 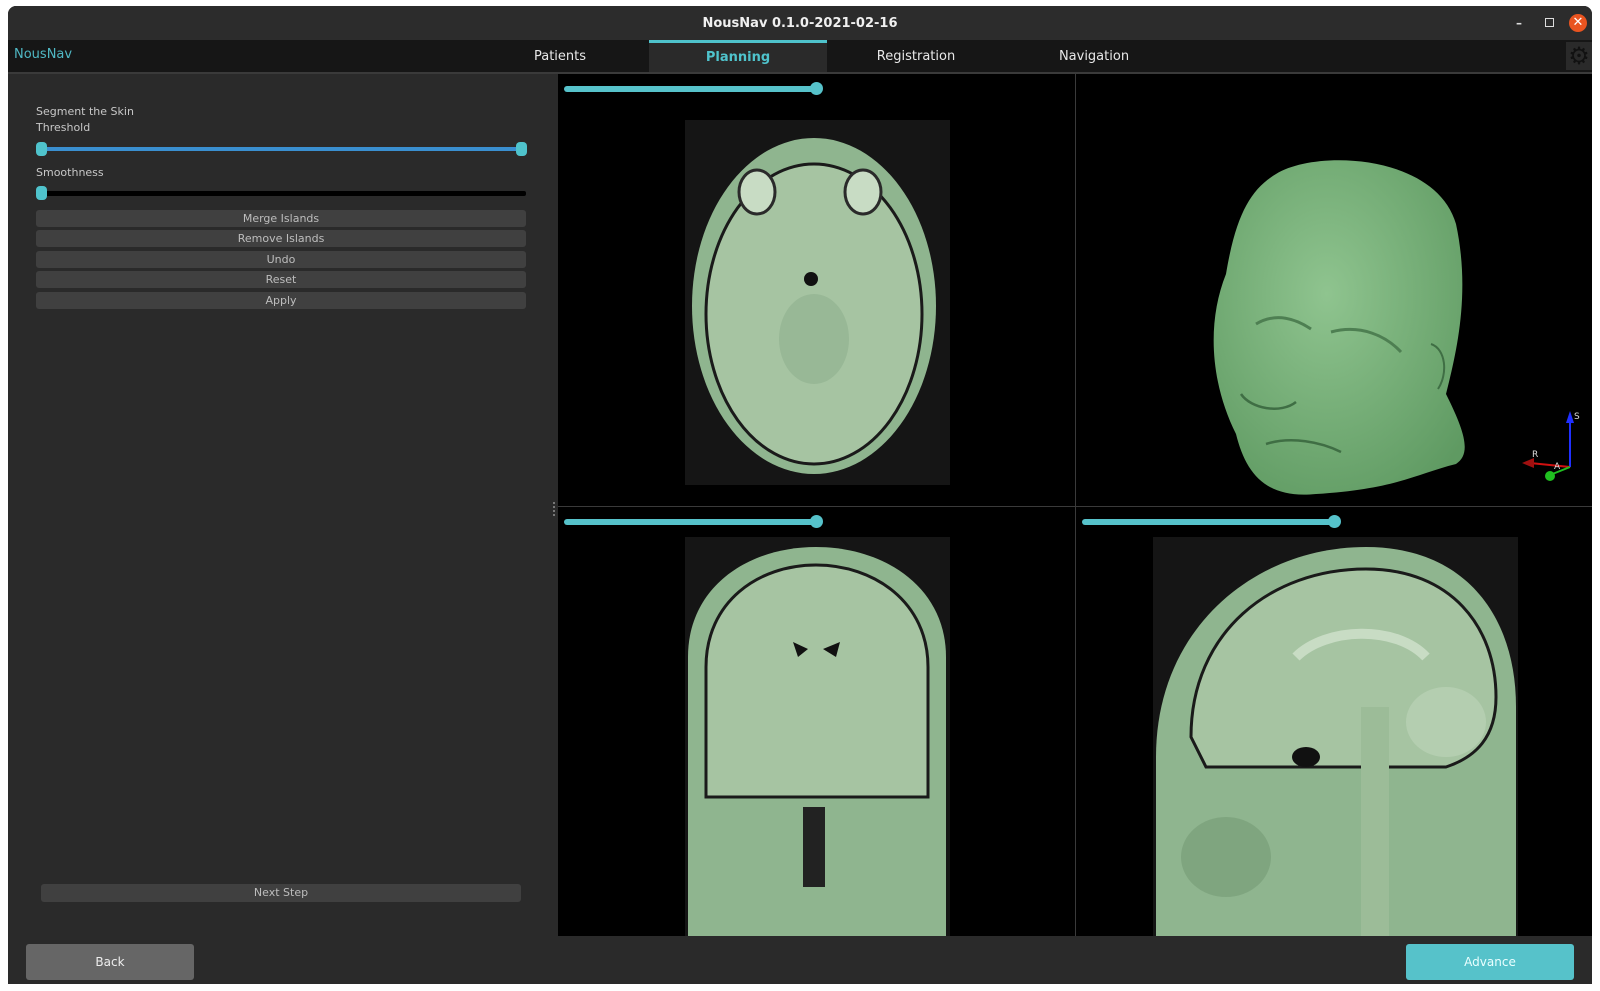 I want to click on sagittal-facial-region, so click(x=1226, y=857).